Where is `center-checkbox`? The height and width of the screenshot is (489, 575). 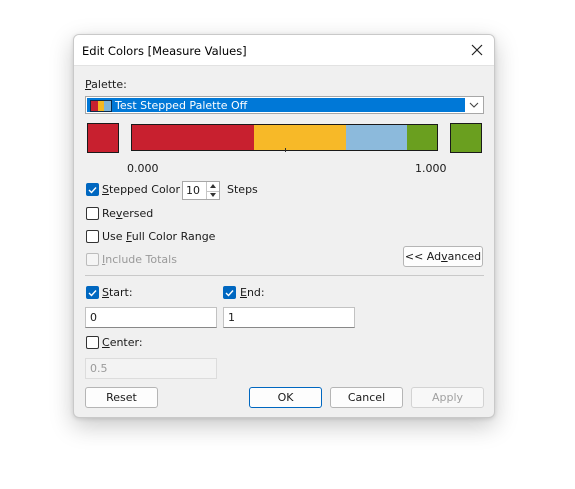
center-checkbox is located at coordinates (92, 342).